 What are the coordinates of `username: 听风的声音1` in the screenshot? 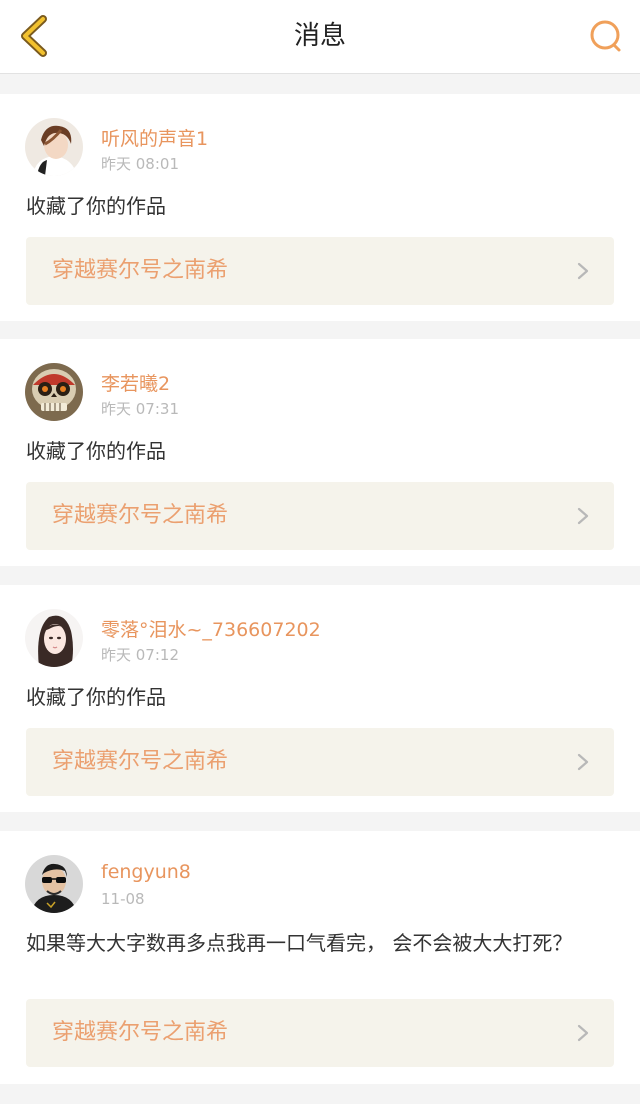 It's located at (154, 137).